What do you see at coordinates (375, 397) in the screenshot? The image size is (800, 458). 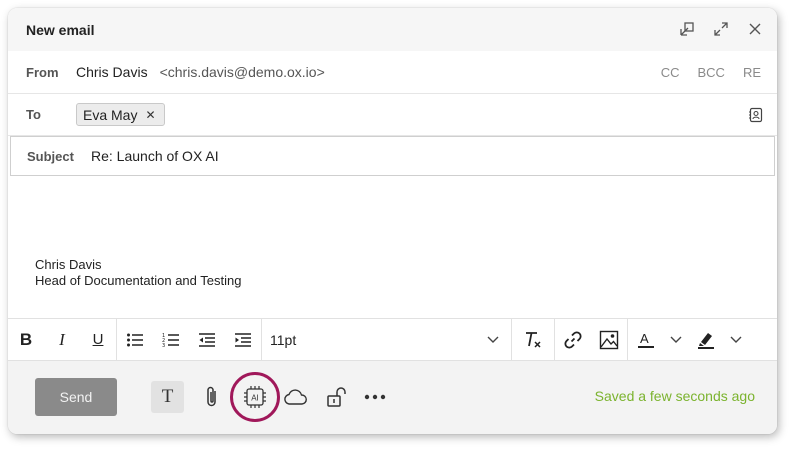 I see `more-options-icon` at bounding box center [375, 397].